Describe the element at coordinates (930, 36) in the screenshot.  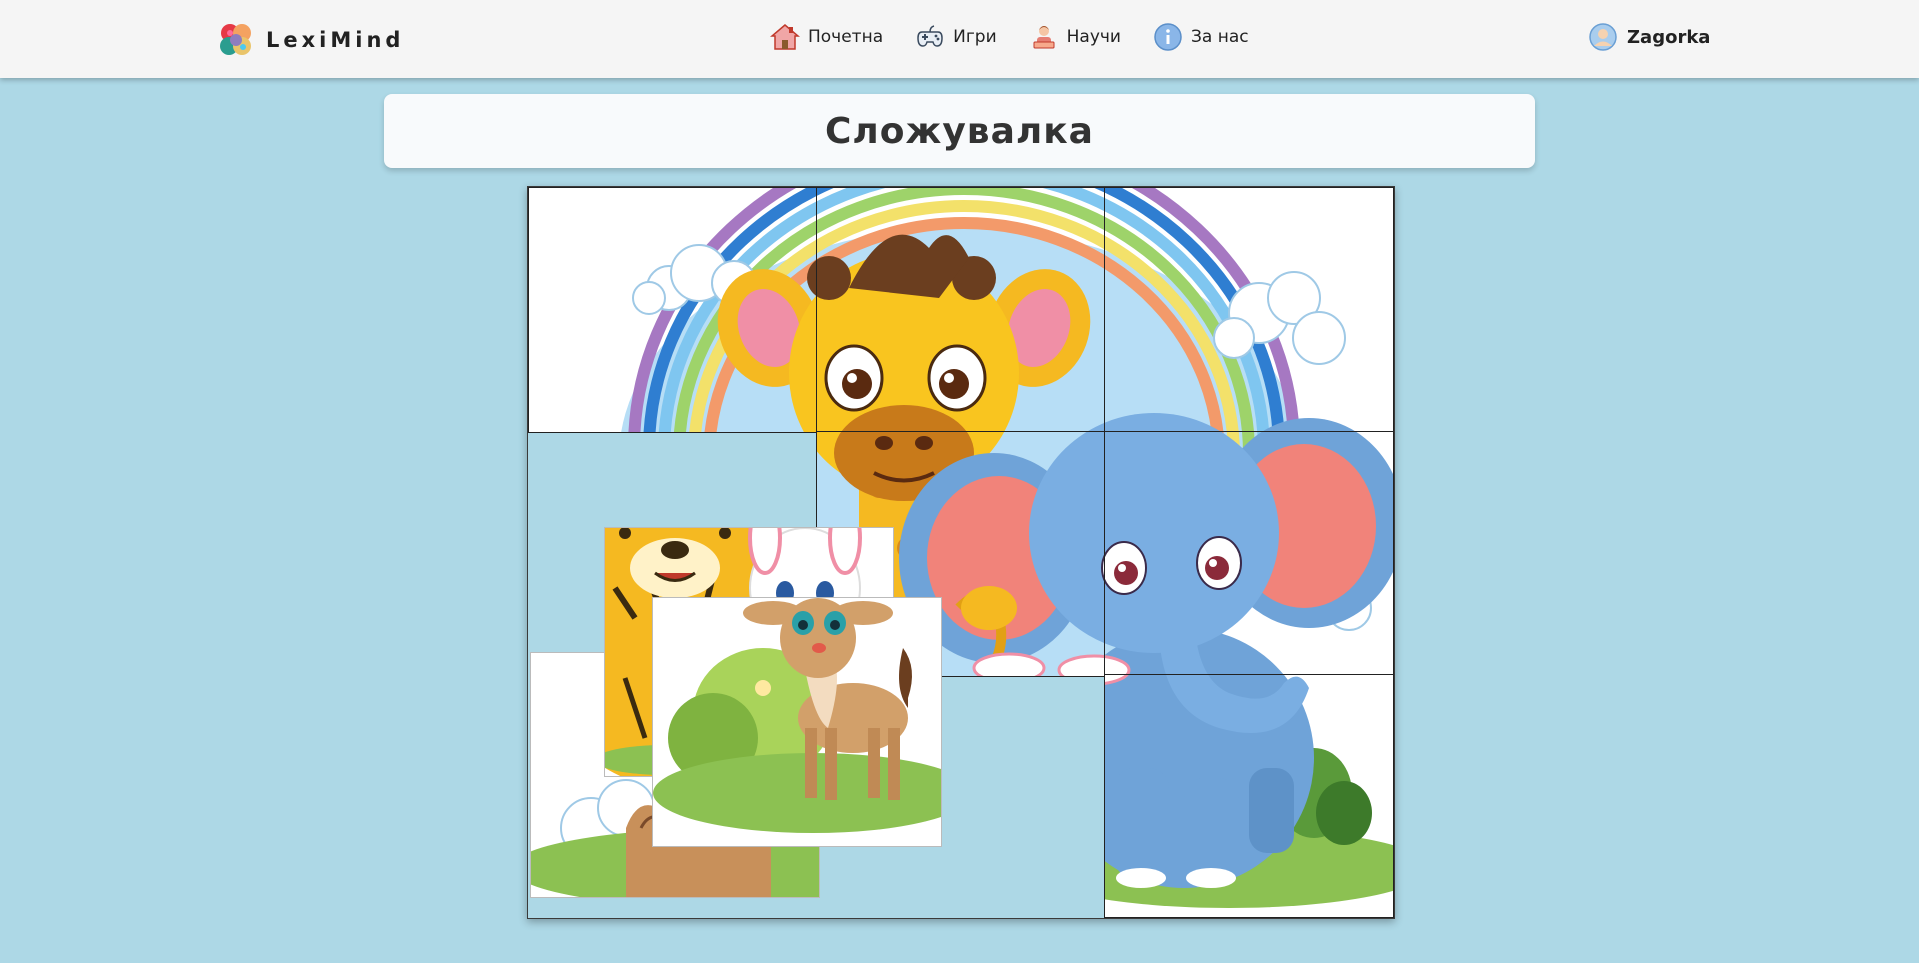
I see `gamepad-icon` at that location.